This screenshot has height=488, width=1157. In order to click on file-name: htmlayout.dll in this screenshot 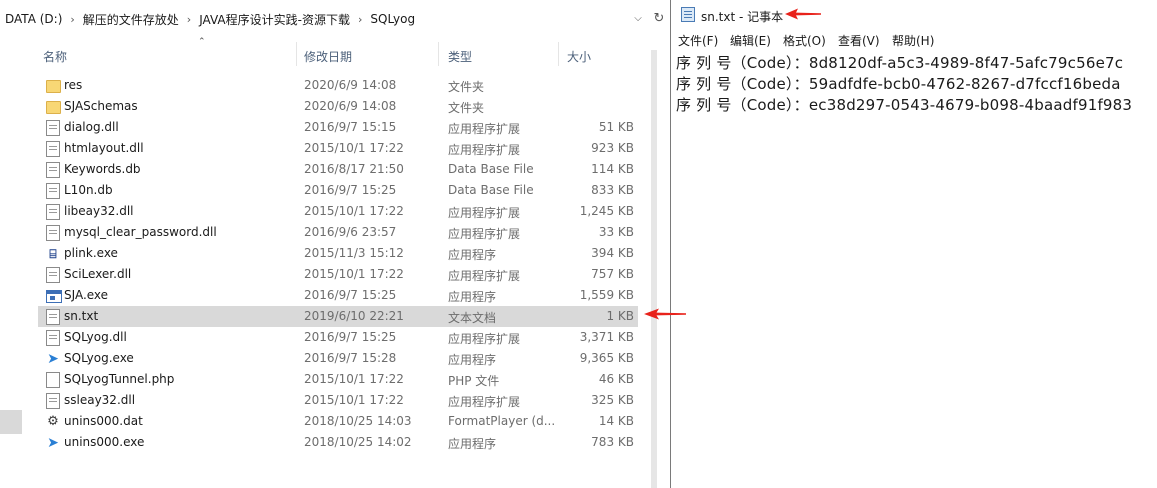, I will do `click(104, 148)`.